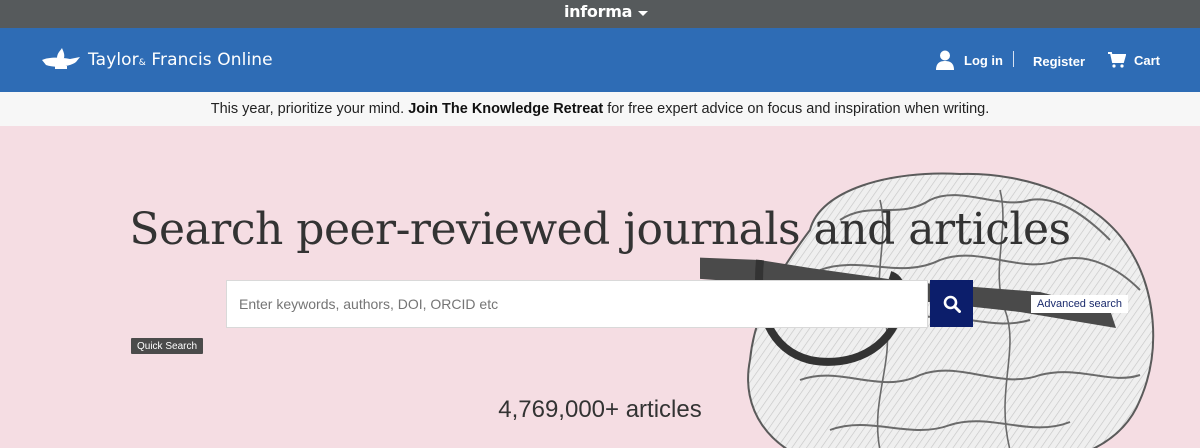 The image size is (1200, 448). What do you see at coordinates (983, 60) in the screenshot?
I see `login-label: Log in` at bounding box center [983, 60].